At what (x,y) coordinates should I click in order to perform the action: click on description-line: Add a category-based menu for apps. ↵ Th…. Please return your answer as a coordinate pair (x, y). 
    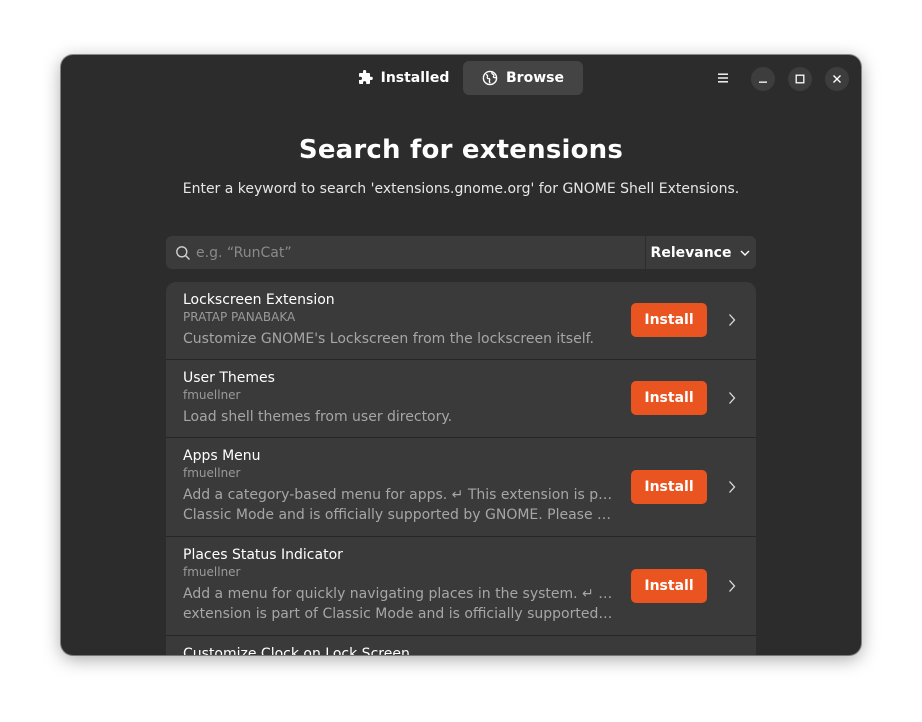
    Looking at the image, I should click on (399, 495).